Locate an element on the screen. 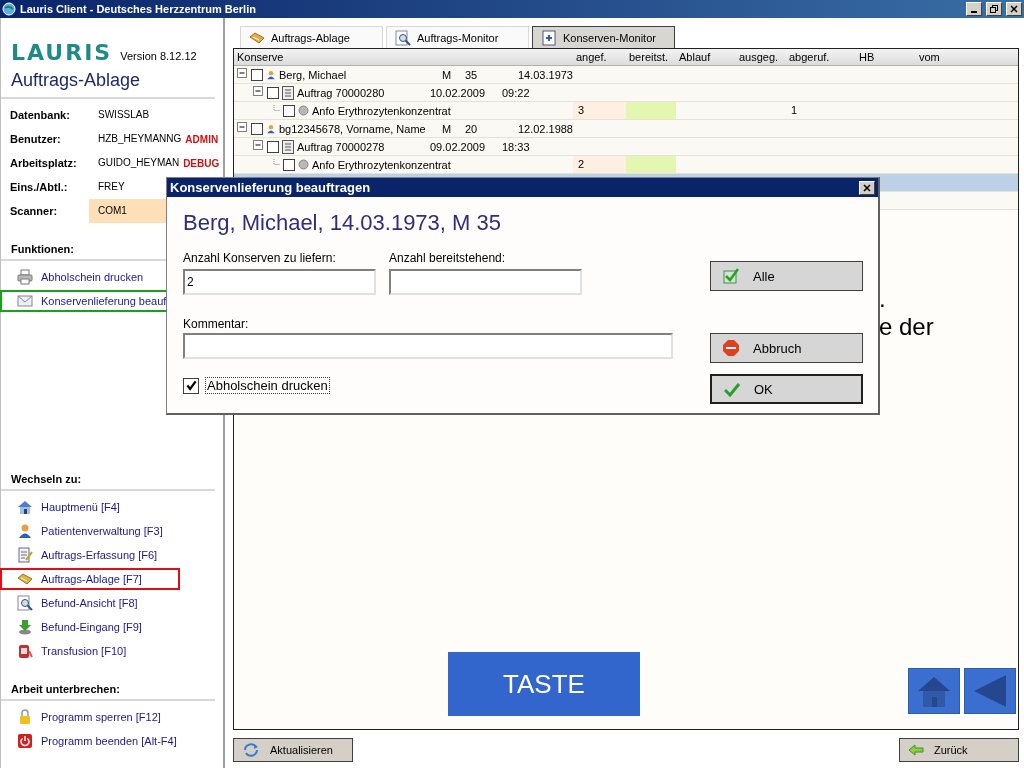  sidebar-item: Transfusion [F10] is located at coordinates (90, 651).